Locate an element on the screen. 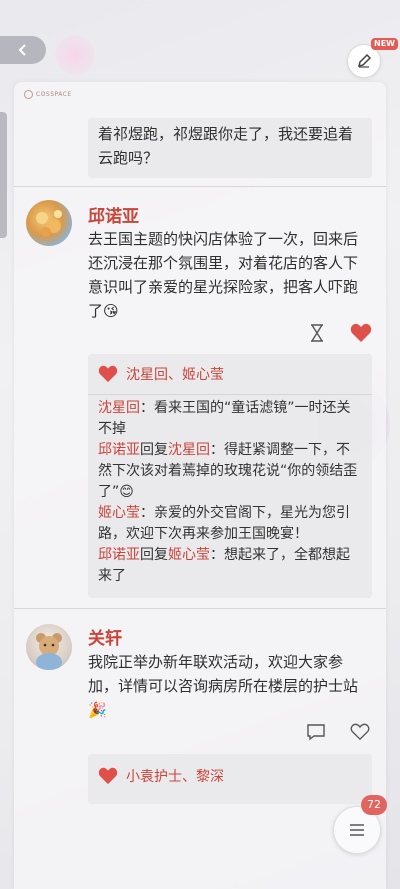 The height and width of the screenshot is (889, 400). post-text: 我院正举办新年联欢活动，欢迎大家参加，详情可以咨询病房所在楼层的护士站🎉 is located at coordinates (223, 686).